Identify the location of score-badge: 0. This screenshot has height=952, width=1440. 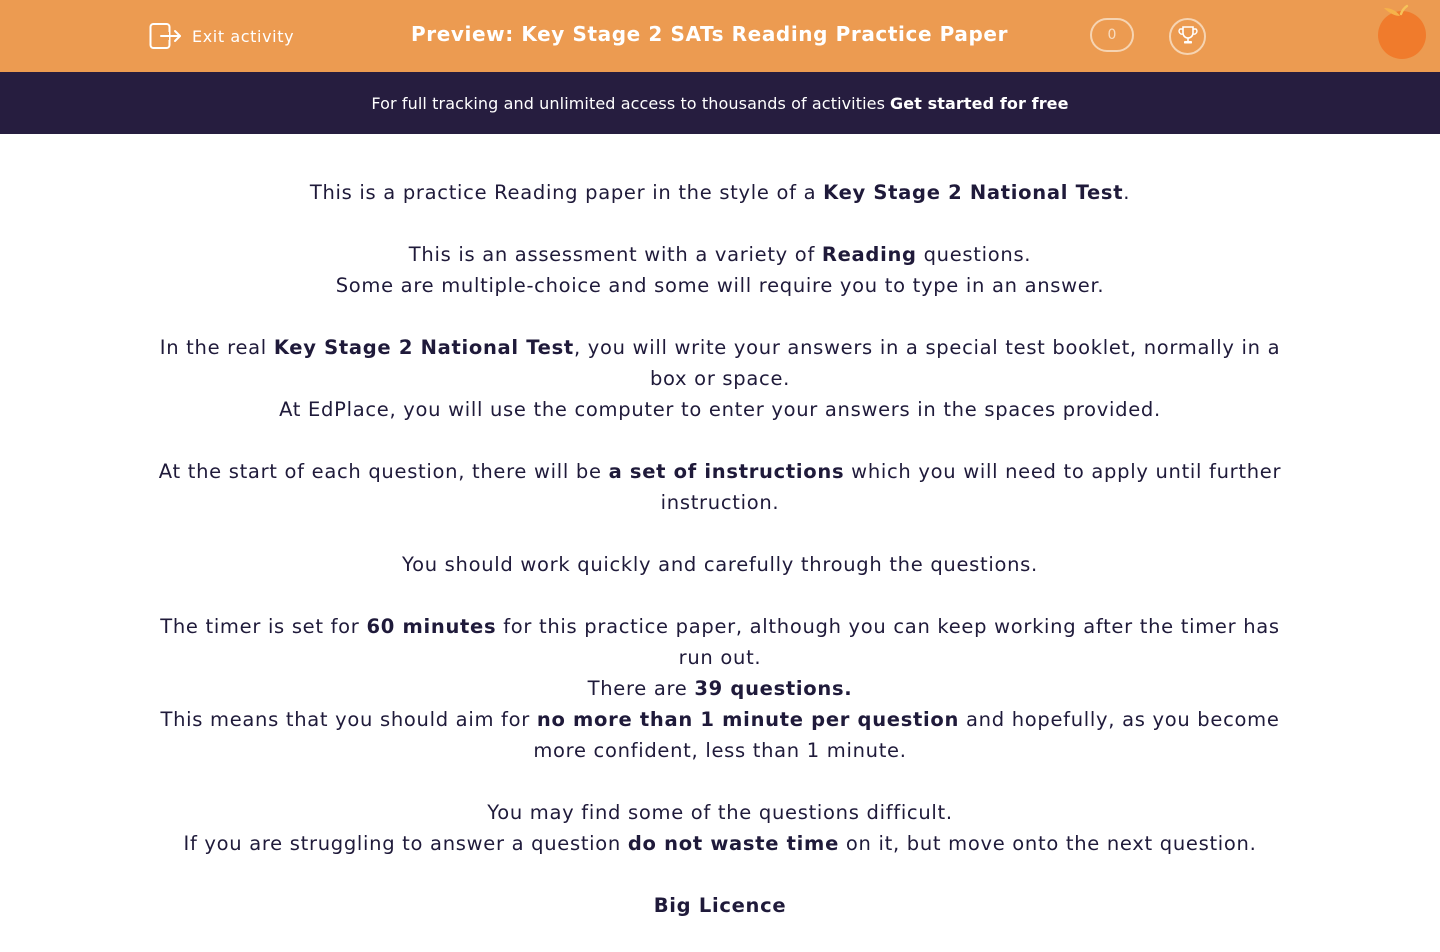
(1112, 35).